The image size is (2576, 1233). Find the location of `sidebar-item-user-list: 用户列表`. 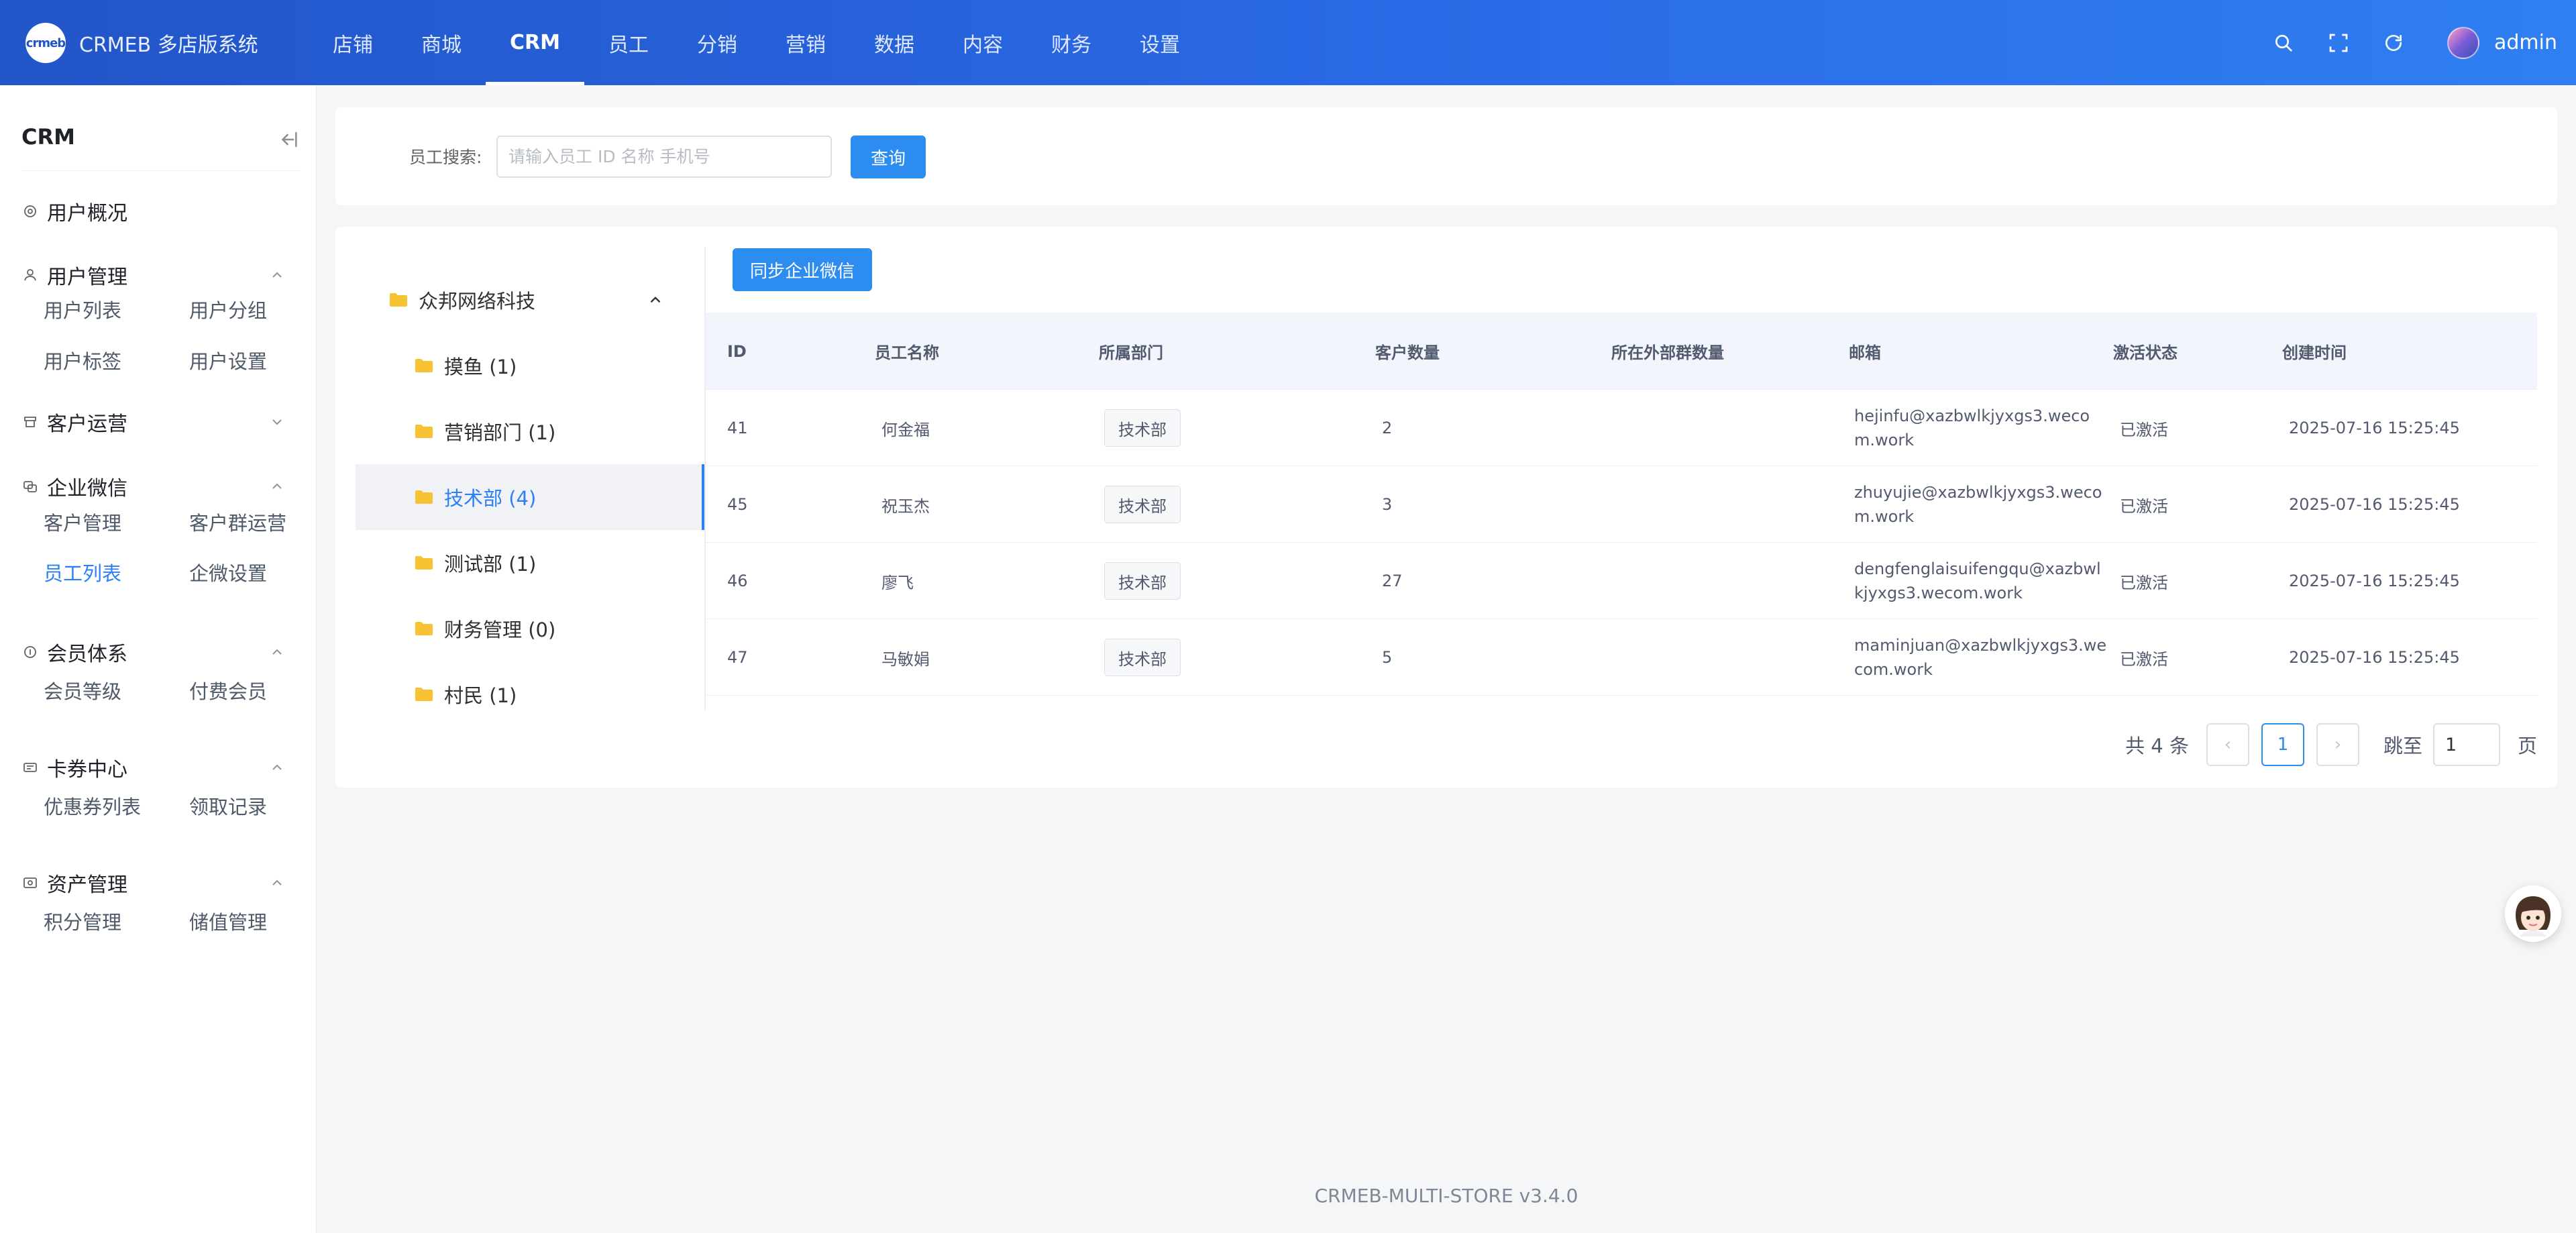

sidebar-item-user-list: 用户列表 is located at coordinates (82, 309).